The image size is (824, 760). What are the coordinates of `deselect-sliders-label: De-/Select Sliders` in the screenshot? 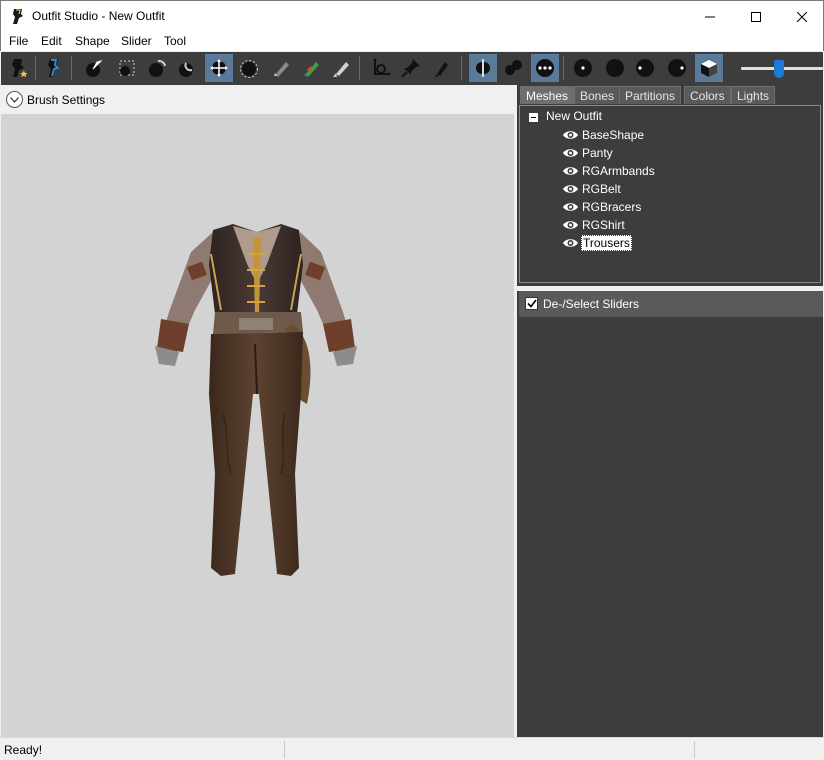 It's located at (591, 304).